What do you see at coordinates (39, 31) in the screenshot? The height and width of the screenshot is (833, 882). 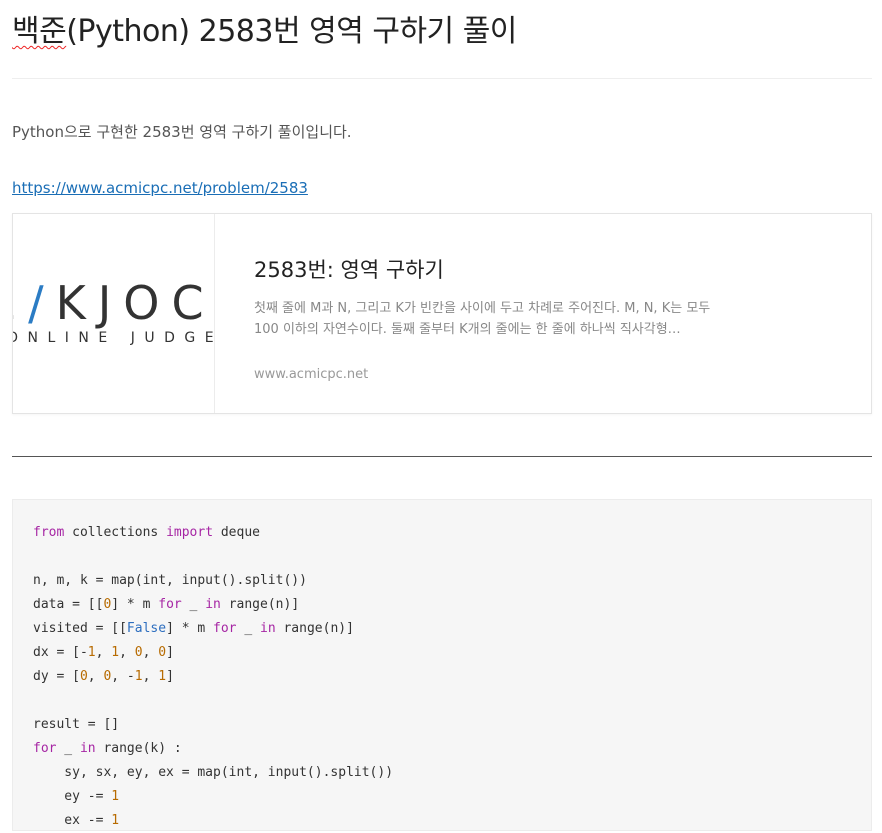 I see `title-prefix: 백준` at bounding box center [39, 31].